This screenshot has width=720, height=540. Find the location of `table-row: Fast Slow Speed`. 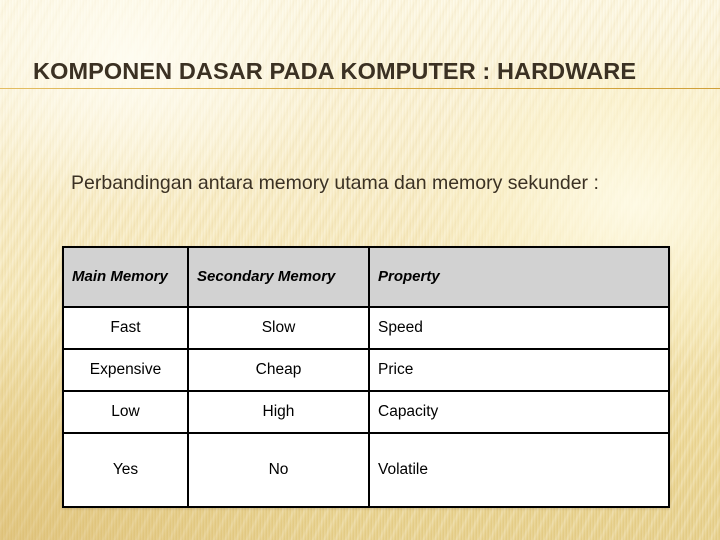

table-row: Fast Slow Speed is located at coordinates (366, 328).